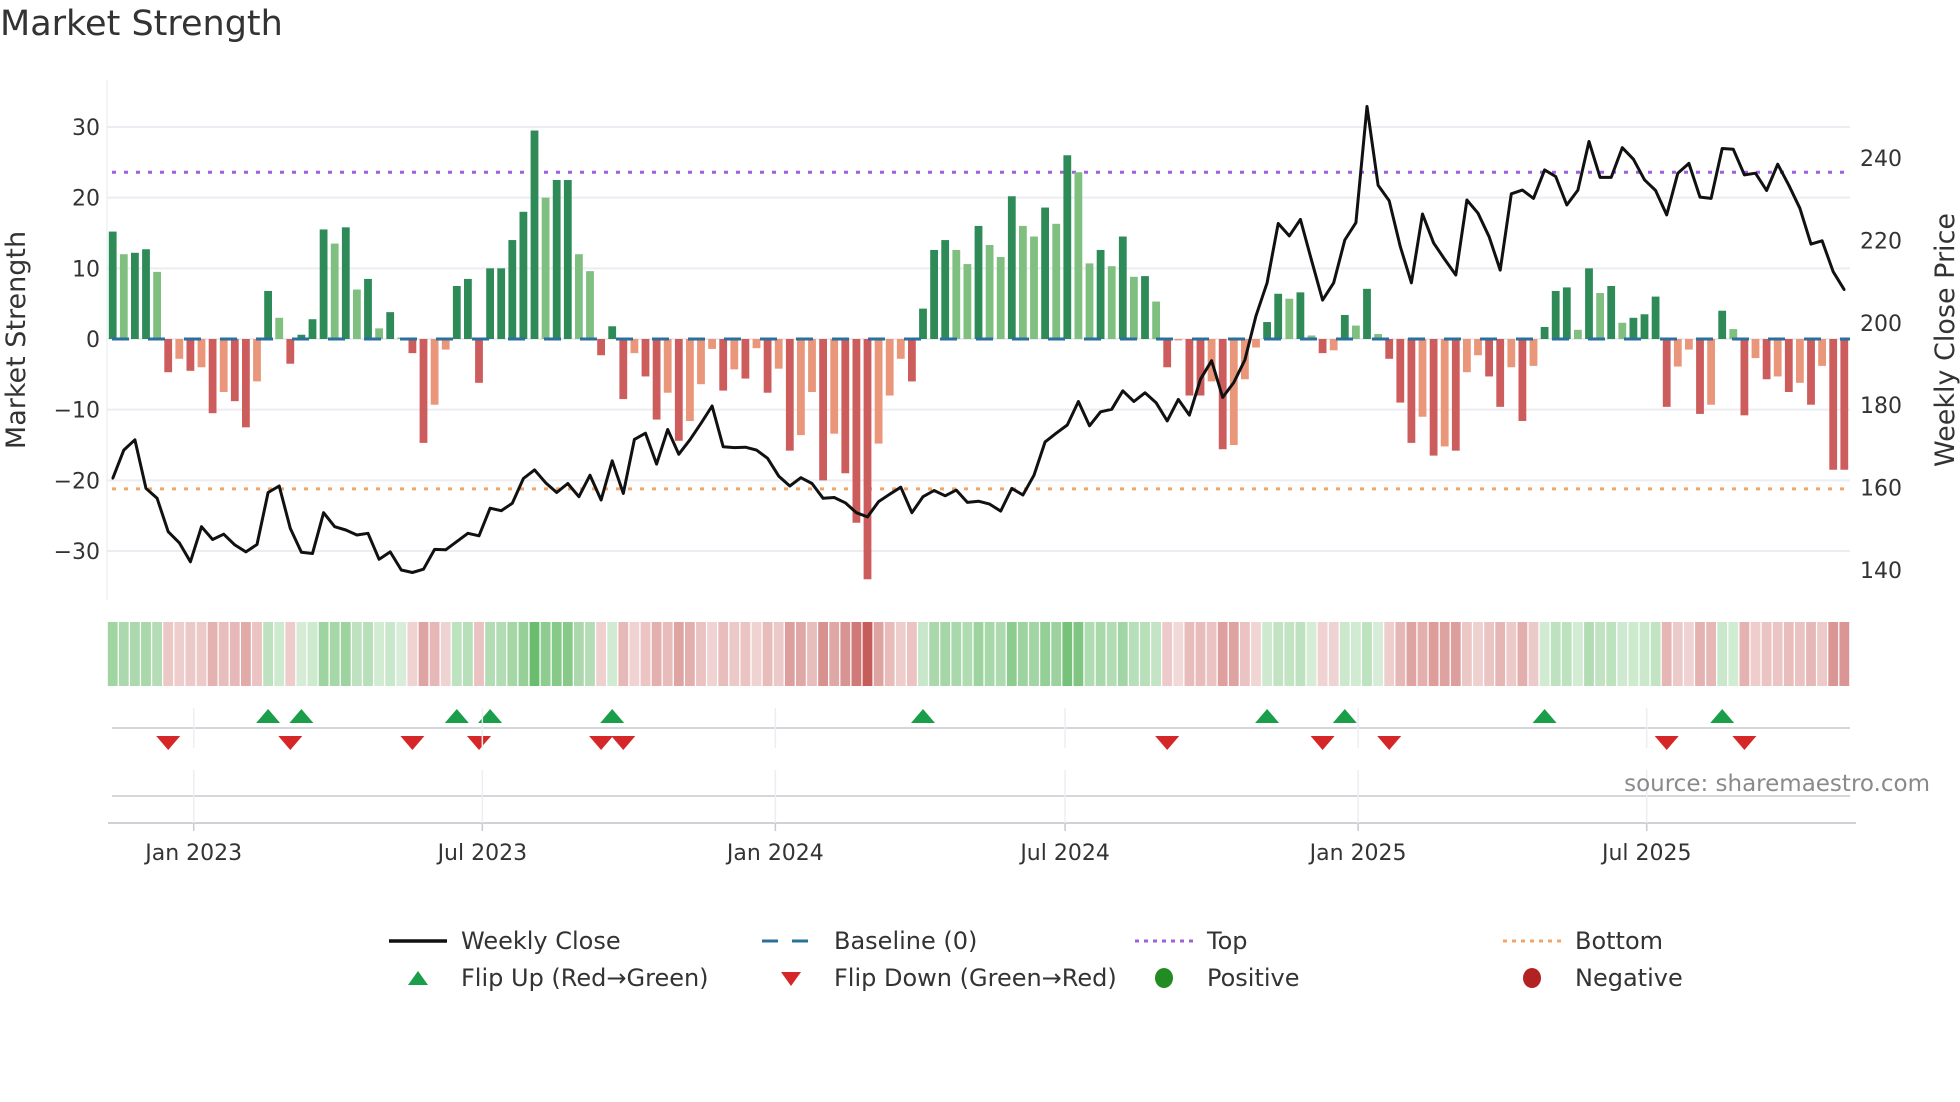 Image resolution: width=1960 pixels, height=1102 pixels. What do you see at coordinates (938, 978) in the screenshot?
I see `legend-item: Flip Down (Green→Red)` at bounding box center [938, 978].